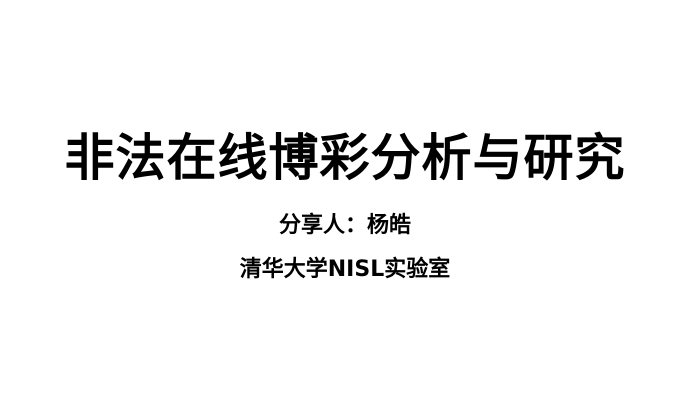 The image size is (690, 420). What do you see at coordinates (345, 158) in the screenshot?
I see `slide-title: 非法在线博彩分析与研究` at bounding box center [345, 158].